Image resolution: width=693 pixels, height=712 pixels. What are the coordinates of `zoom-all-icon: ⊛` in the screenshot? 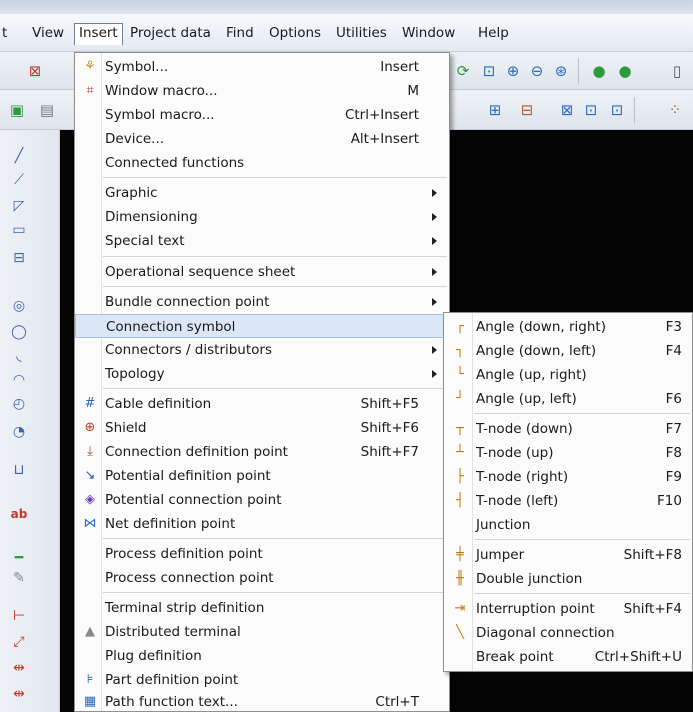 It's located at (561, 71).